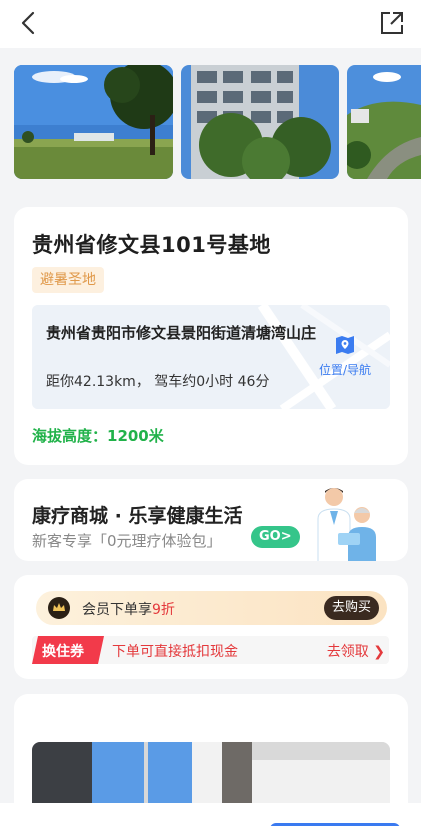 This screenshot has width=421, height=826. I want to click on base-title: 贵州省修文县101号基地, so click(151, 245).